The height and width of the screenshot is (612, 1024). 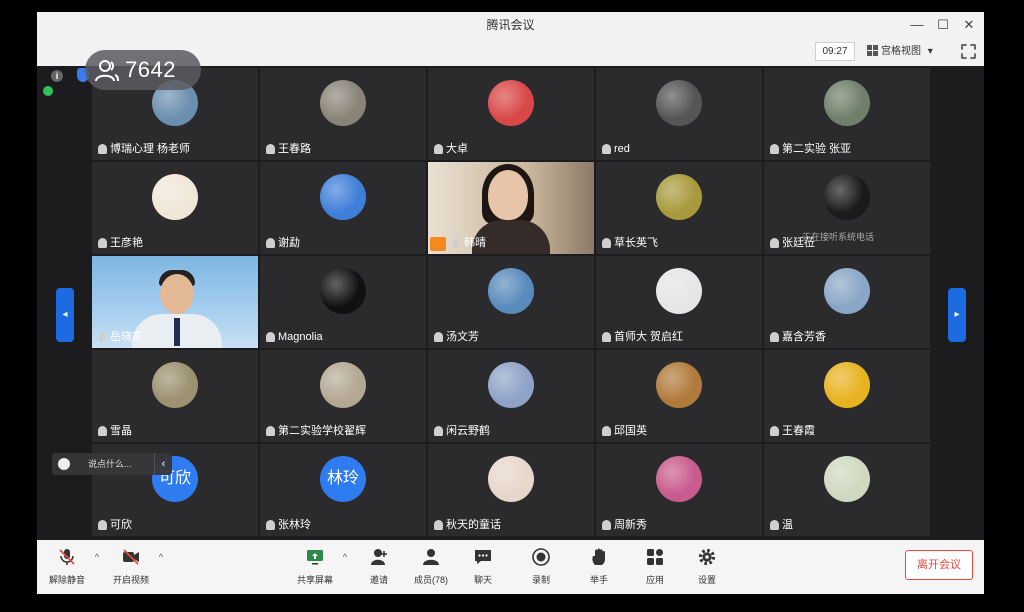 What do you see at coordinates (450, 149) in the screenshot?
I see `participant-name: 大卓` at bounding box center [450, 149].